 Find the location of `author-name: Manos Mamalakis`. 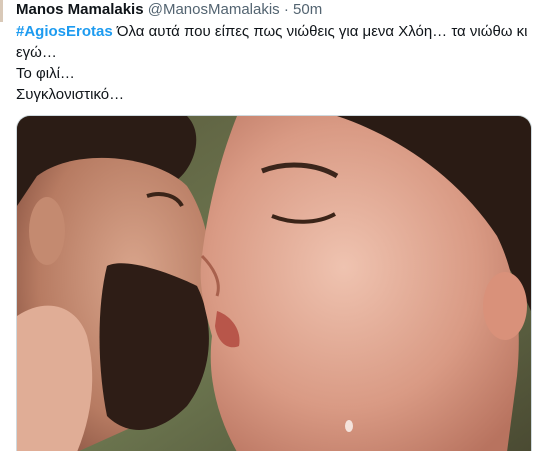

author-name: Manos Mamalakis is located at coordinates (80, 9).